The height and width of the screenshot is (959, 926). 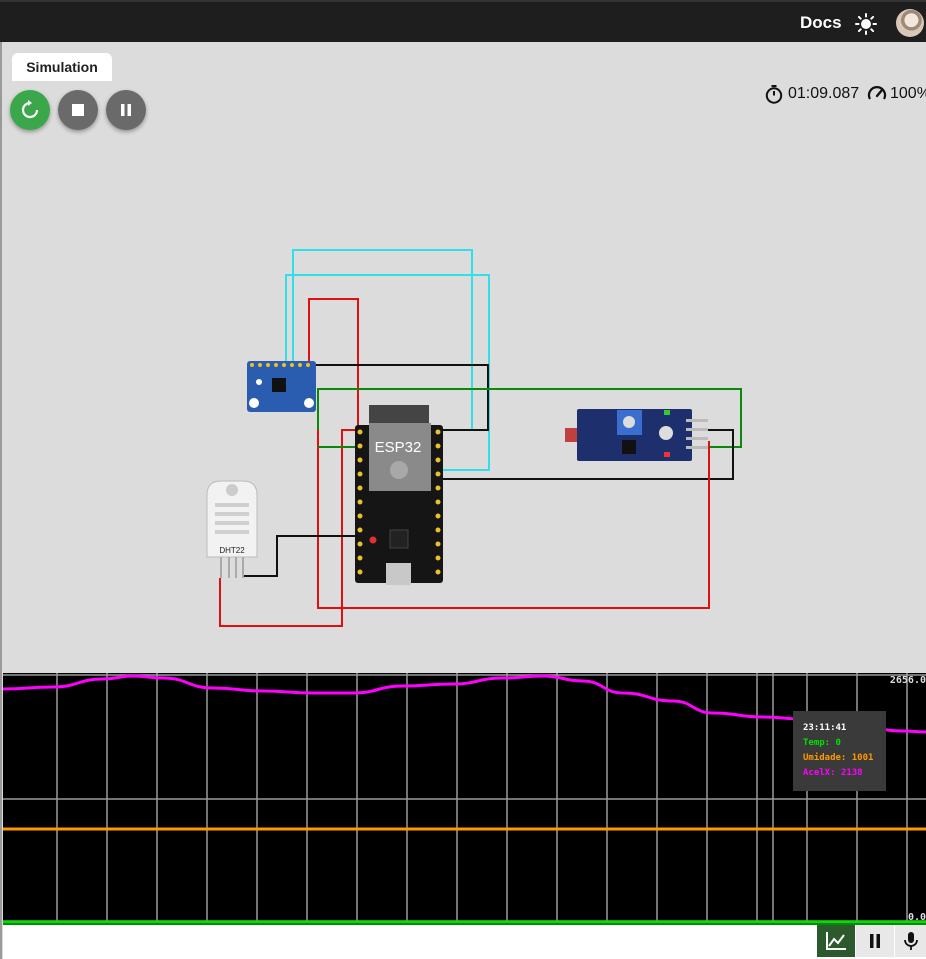 I want to click on microphone-icon, so click(x=910, y=941).